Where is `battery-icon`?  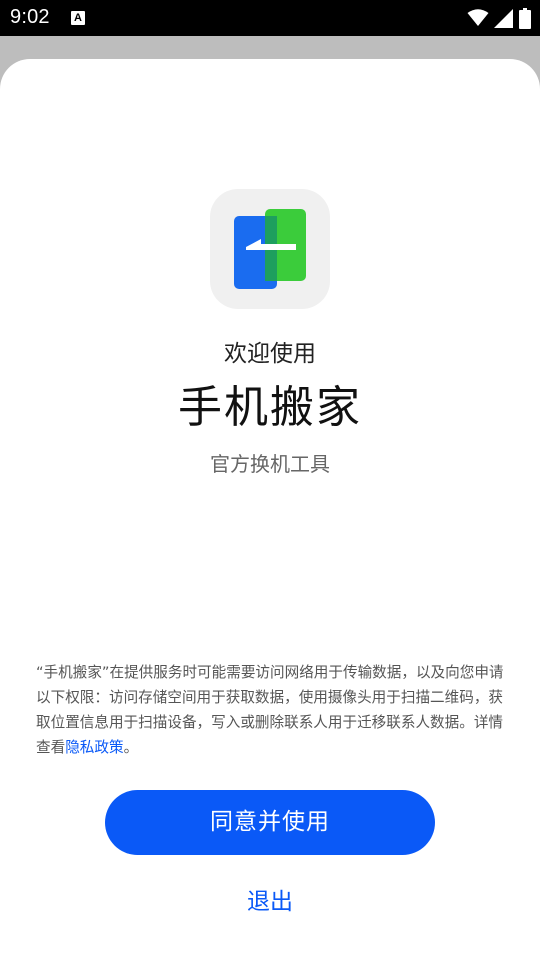
battery-icon is located at coordinates (525, 18).